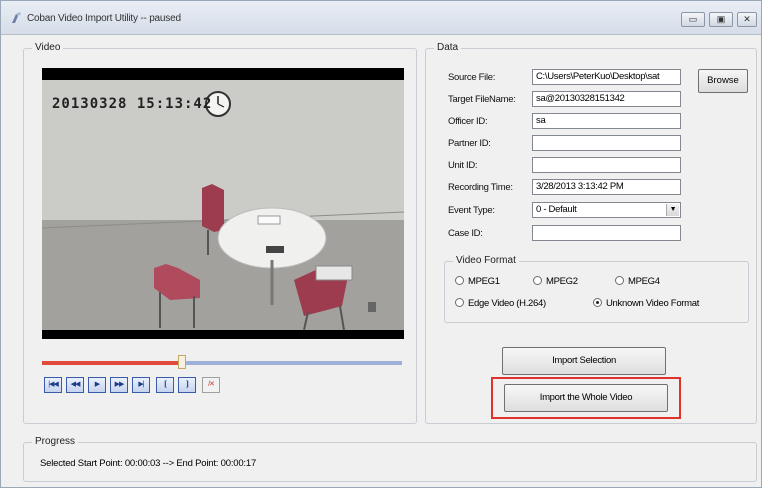  Describe the element at coordinates (112, 363) in the screenshot. I see `timeline-played-range` at that location.